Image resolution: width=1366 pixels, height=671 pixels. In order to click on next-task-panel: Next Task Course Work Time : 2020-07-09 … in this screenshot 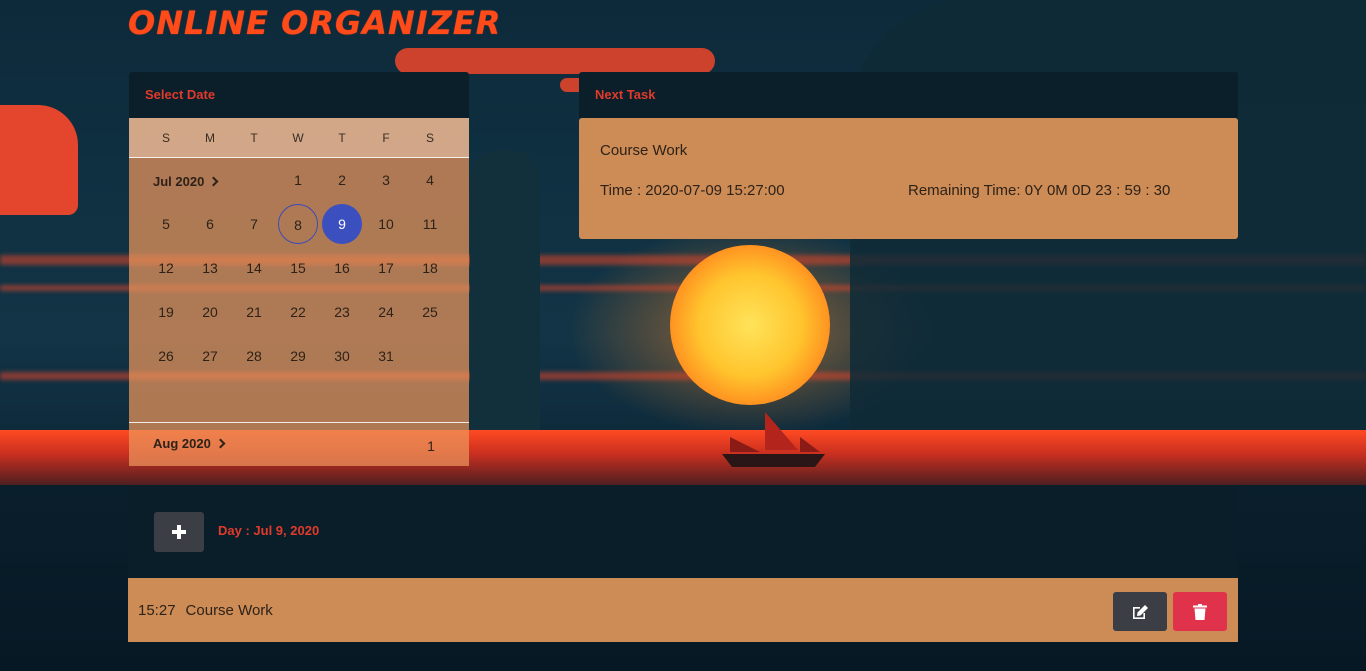, I will do `click(908, 155)`.